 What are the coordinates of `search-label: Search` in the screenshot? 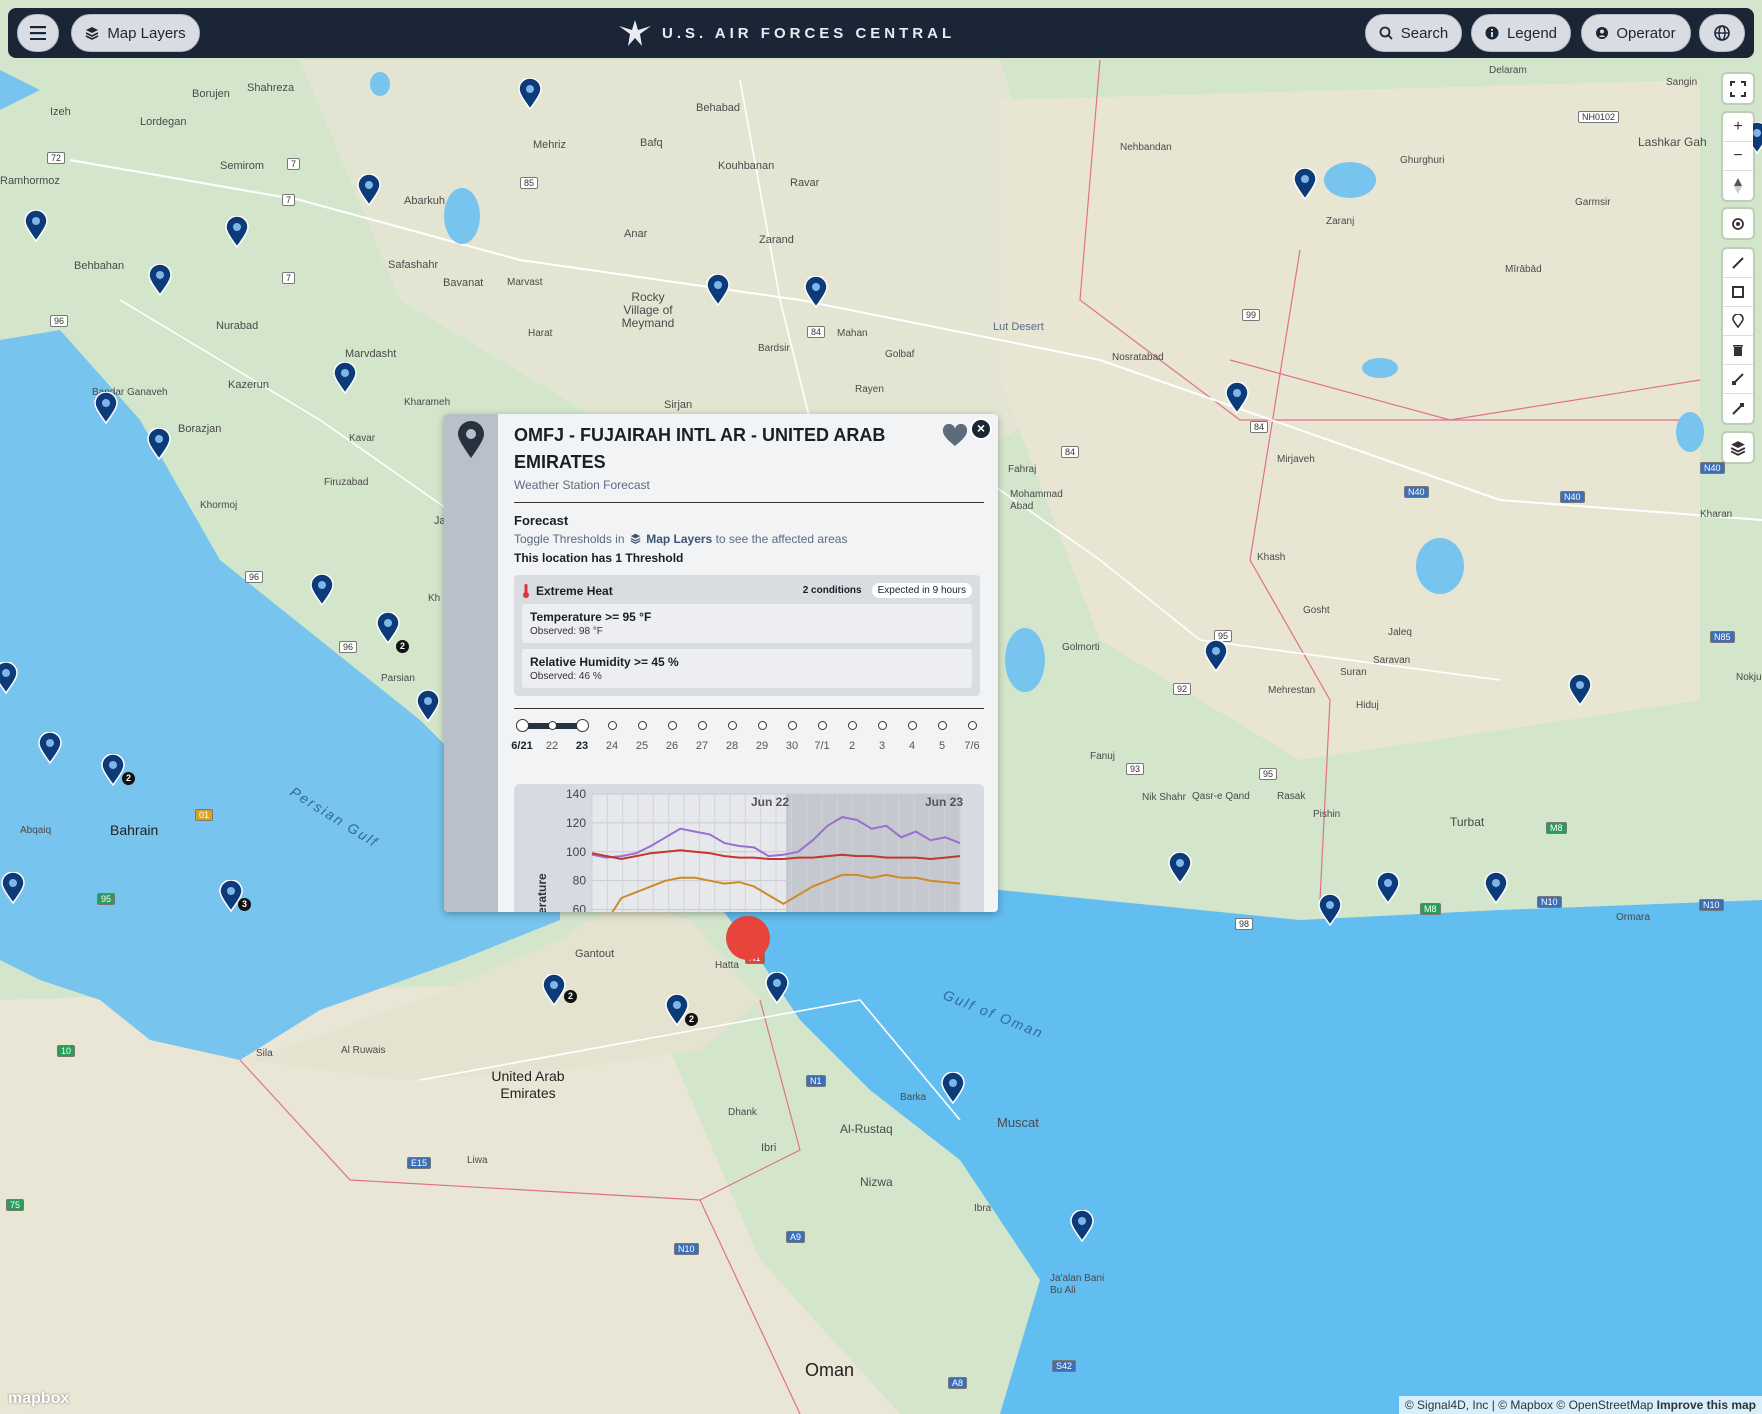 It's located at (1424, 33).